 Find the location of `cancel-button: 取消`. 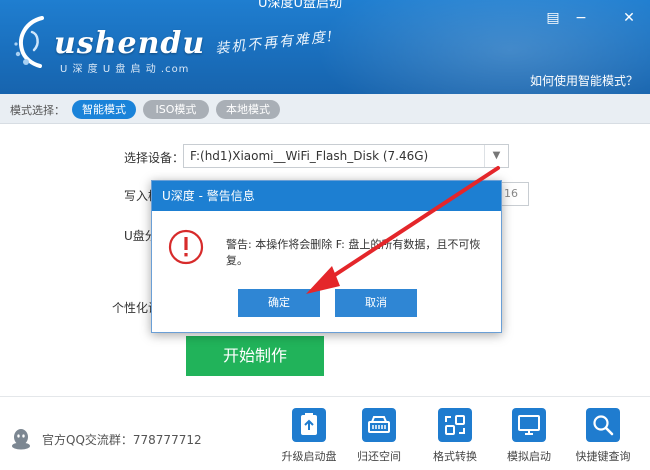

cancel-button: 取消 is located at coordinates (376, 303).